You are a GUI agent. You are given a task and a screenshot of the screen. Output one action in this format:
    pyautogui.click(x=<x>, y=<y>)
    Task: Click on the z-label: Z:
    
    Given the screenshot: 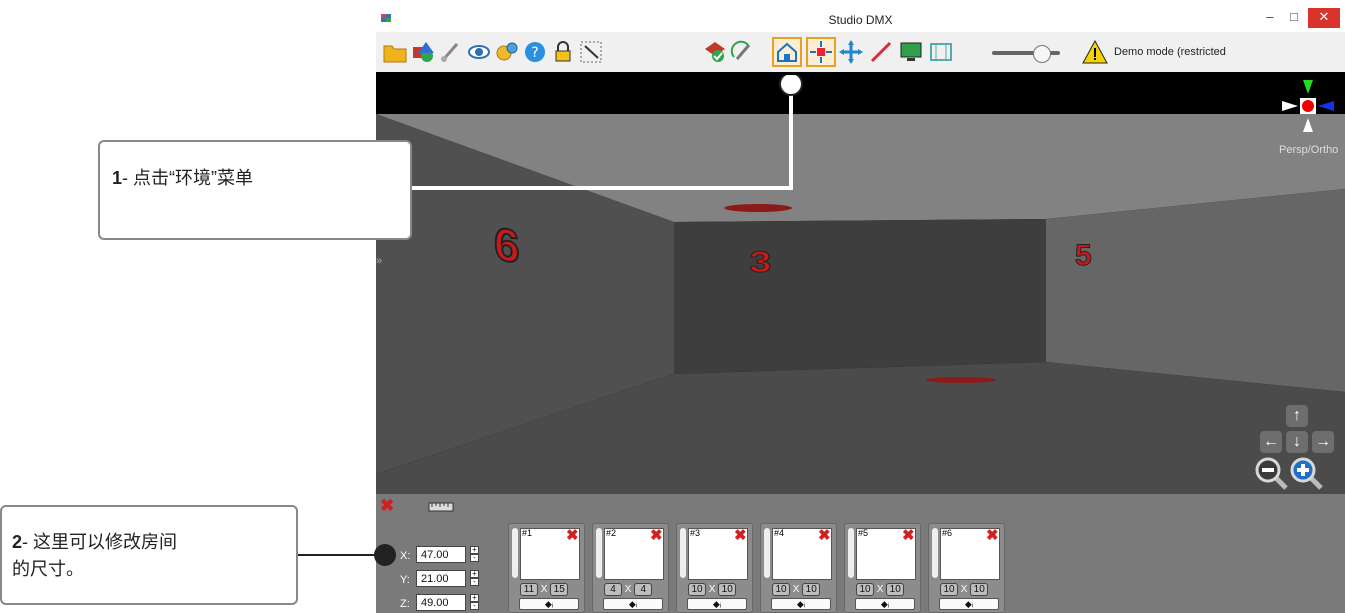 What is the action you would take?
    pyautogui.click(x=405, y=604)
    